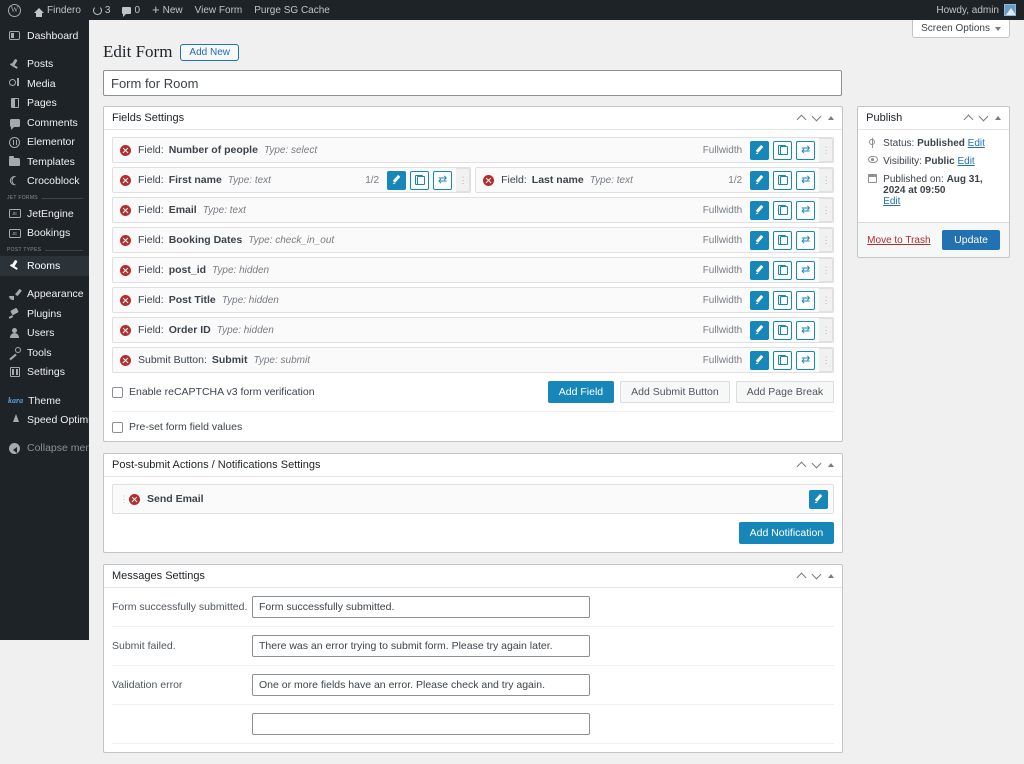  Describe the element at coordinates (209, 52) in the screenshot. I see `add-new-button: Add New` at that location.